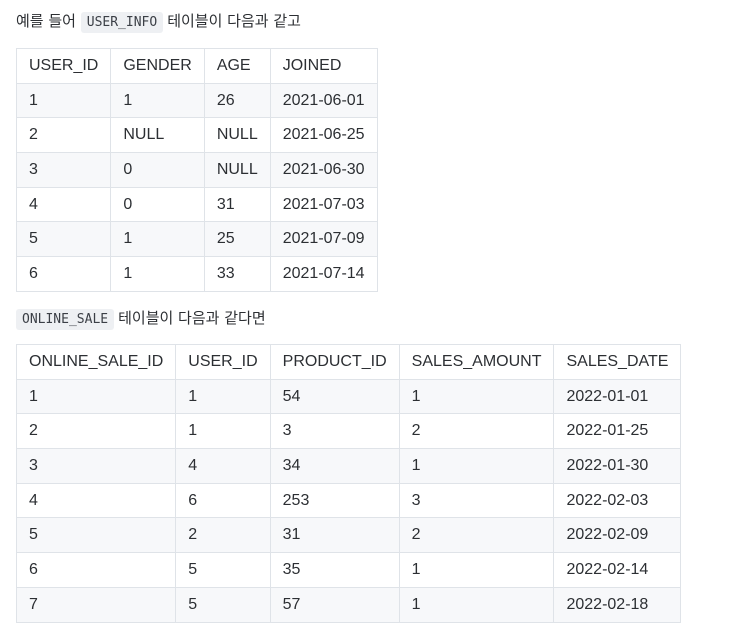 The image size is (740, 629). Describe the element at coordinates (617, 362) in the screenshot. I see `column-header: SALES_DATE` at that location.